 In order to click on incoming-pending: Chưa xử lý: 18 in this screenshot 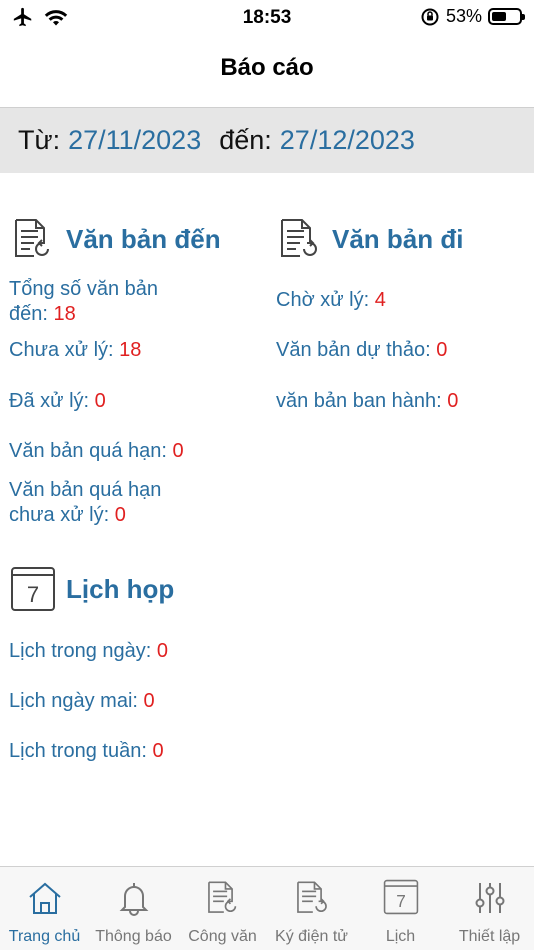, I will do `click(75, 350)`.